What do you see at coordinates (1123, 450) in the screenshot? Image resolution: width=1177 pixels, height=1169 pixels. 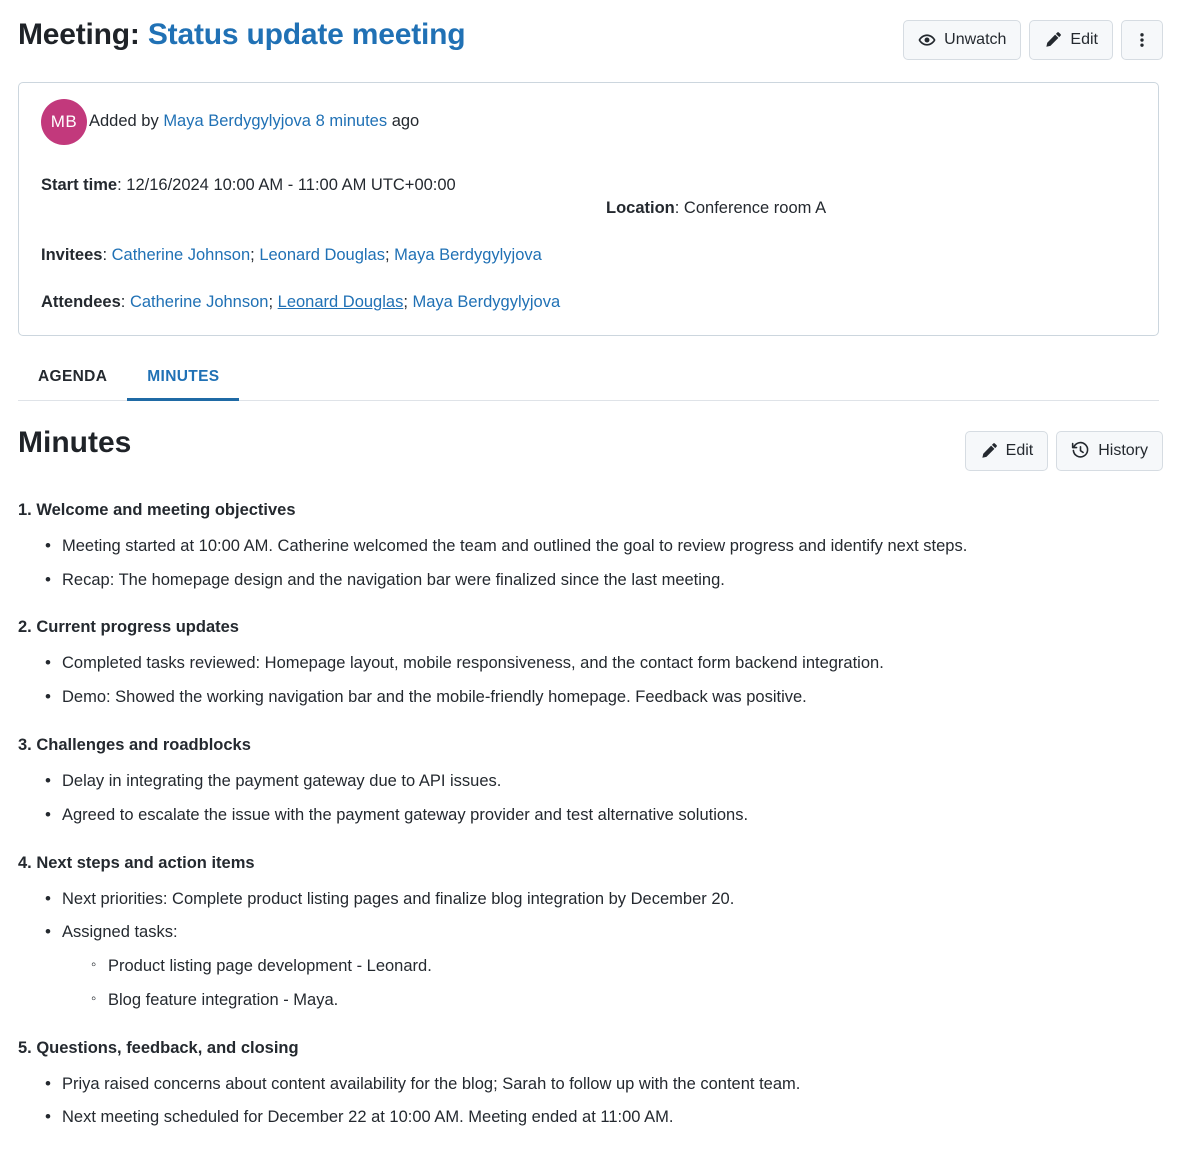 I see `history-button-label: History` at bounding box center [1123, 450].